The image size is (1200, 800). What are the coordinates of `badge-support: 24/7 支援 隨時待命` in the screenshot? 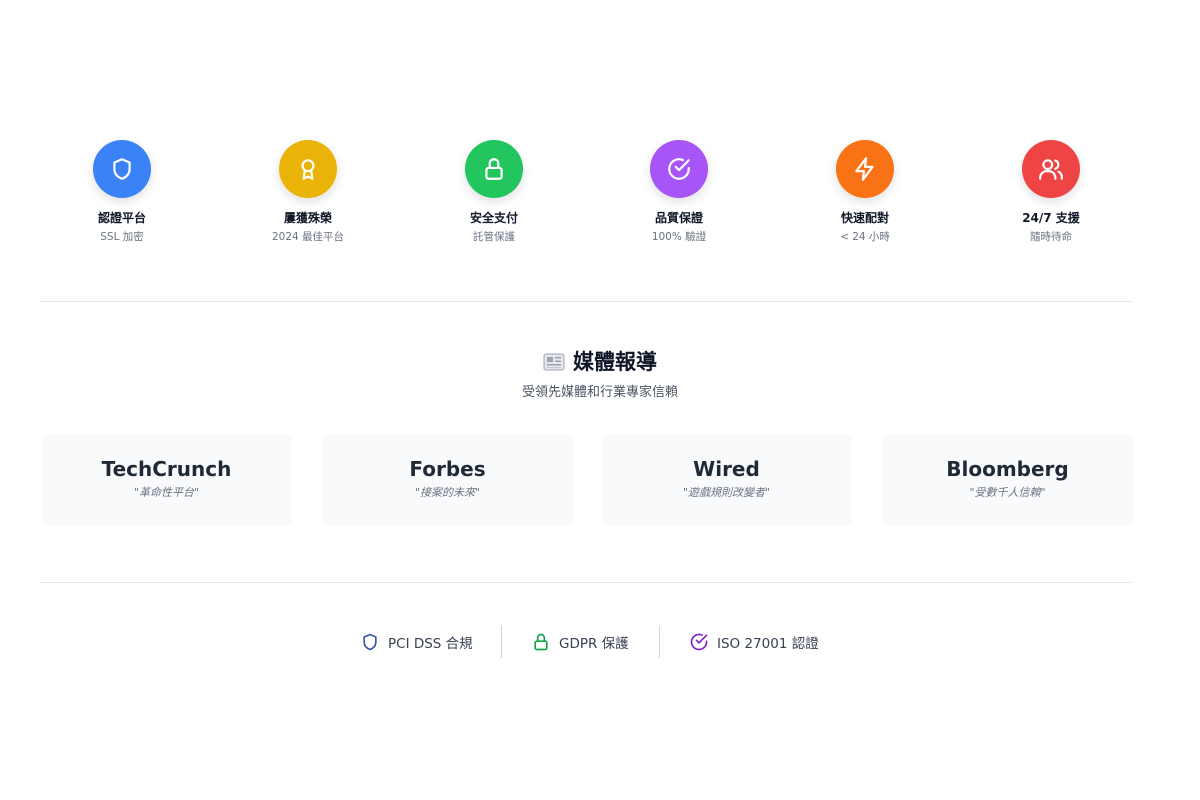 It's located at (1051, 192).